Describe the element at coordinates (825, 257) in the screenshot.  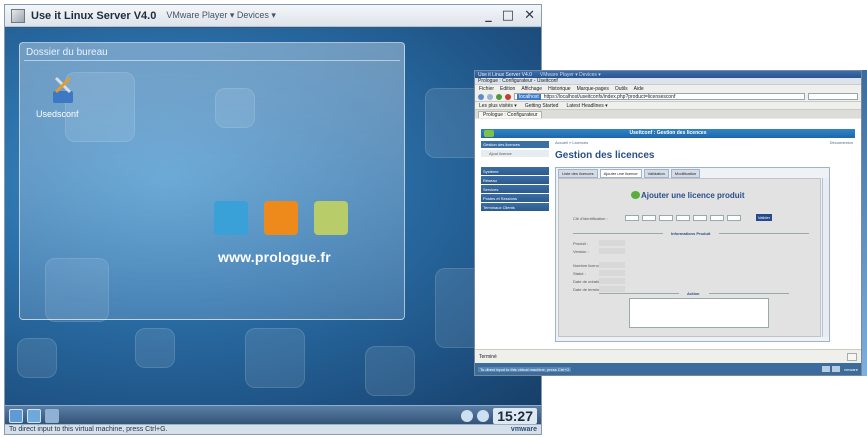
I see `vertical-scrollbar` at that location.